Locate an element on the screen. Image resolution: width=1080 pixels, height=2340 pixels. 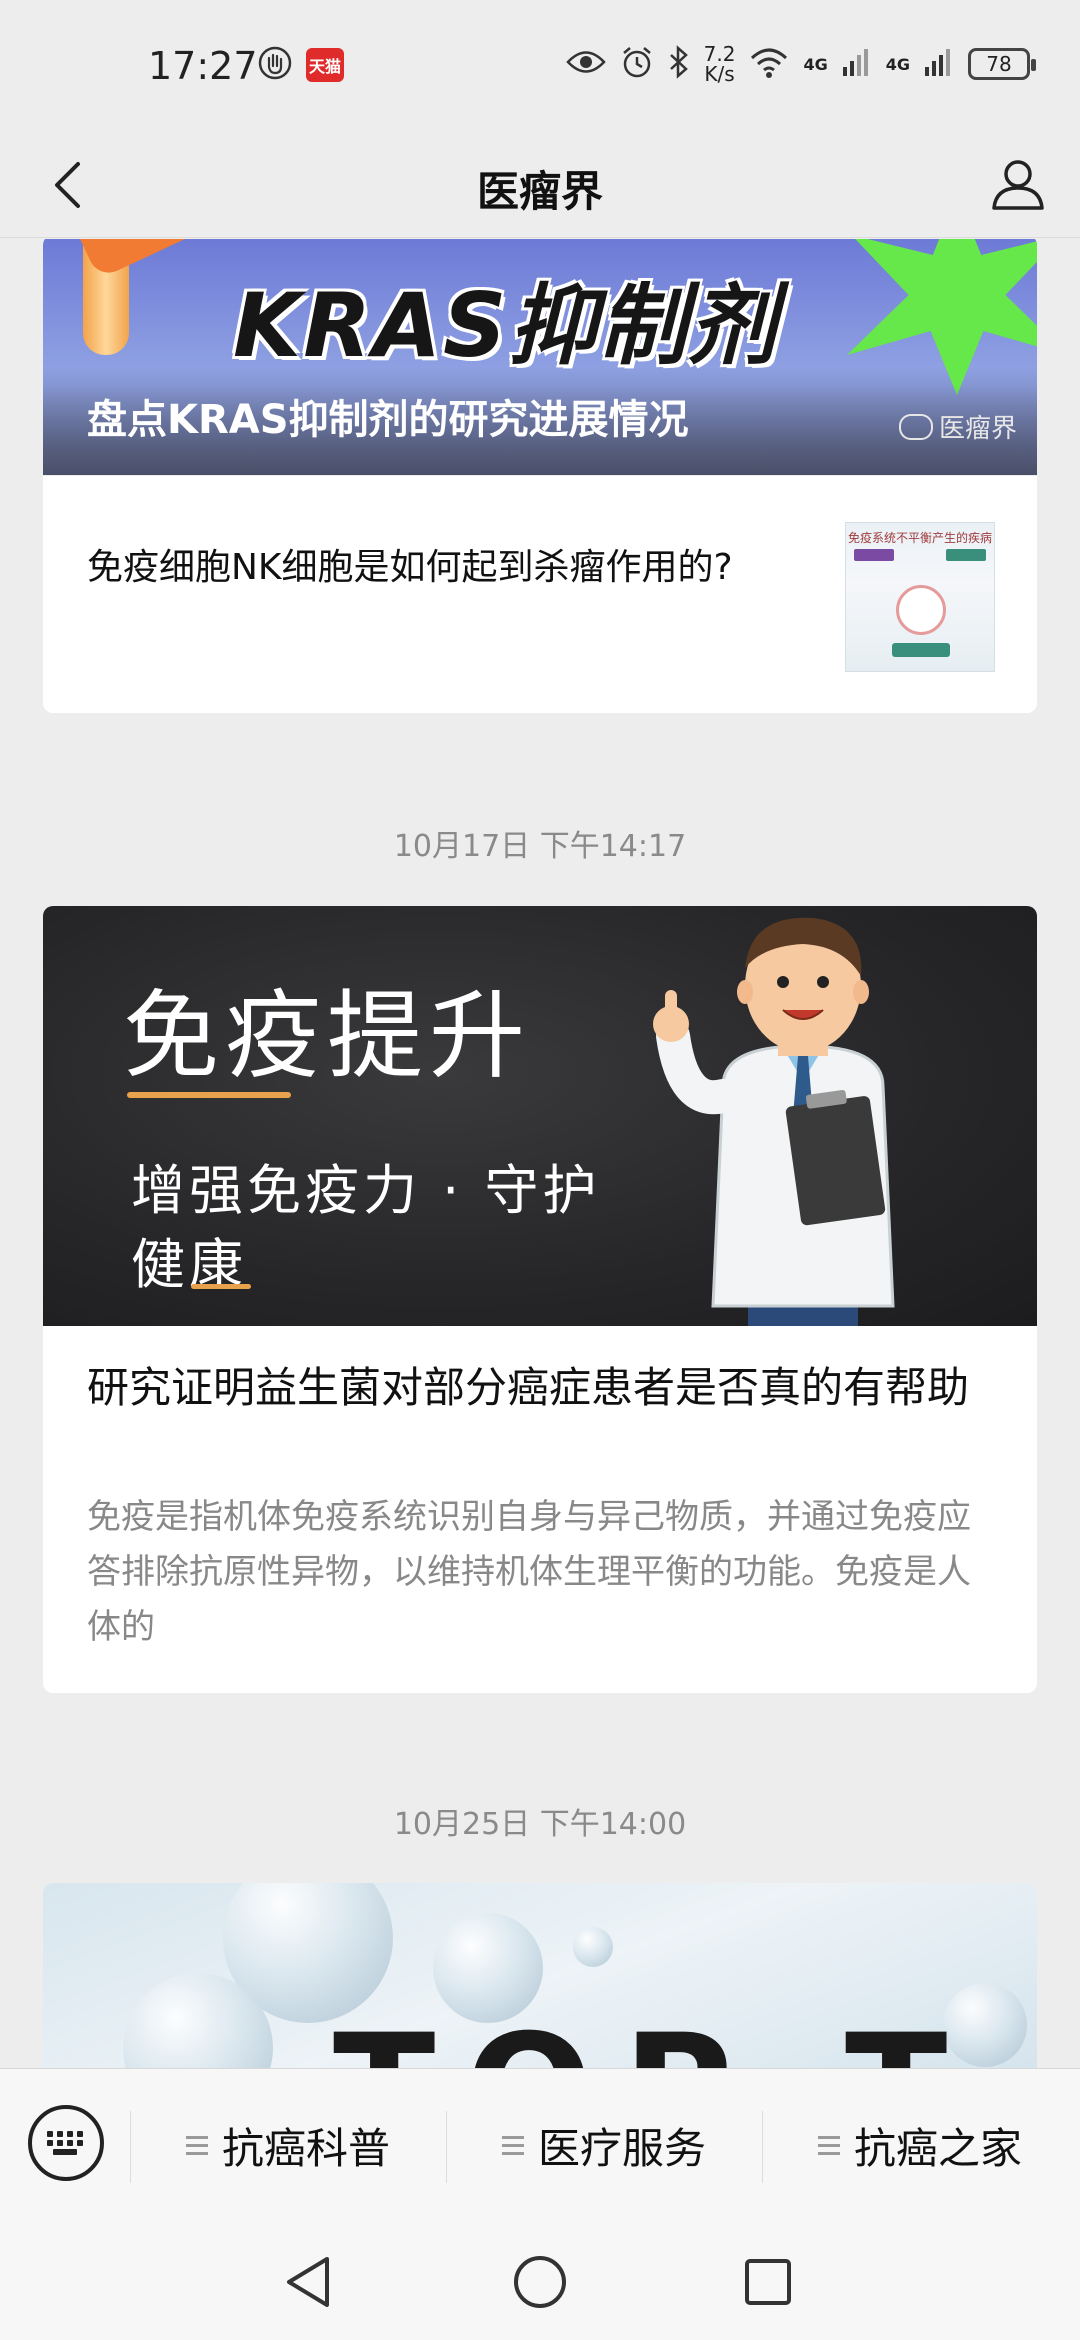
banner-burst-decoration is located at coordinates (942, 317).